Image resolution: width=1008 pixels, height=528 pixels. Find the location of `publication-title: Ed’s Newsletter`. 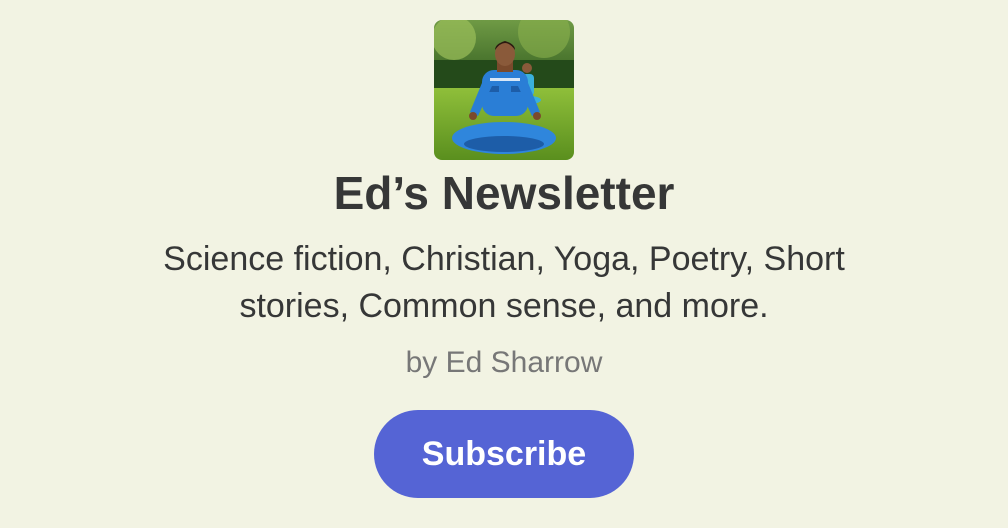

publication-title: Ed’s Newsletter is located at coordinates (504, 193).